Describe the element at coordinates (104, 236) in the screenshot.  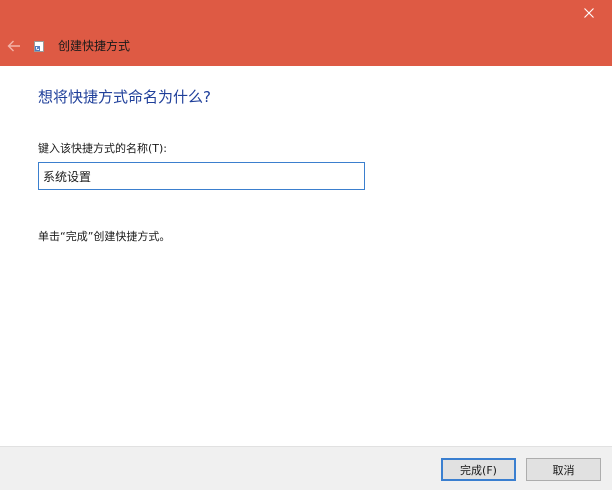
I see `finish-hint-text: 单击“完成”创建快捷方式。` at that location.